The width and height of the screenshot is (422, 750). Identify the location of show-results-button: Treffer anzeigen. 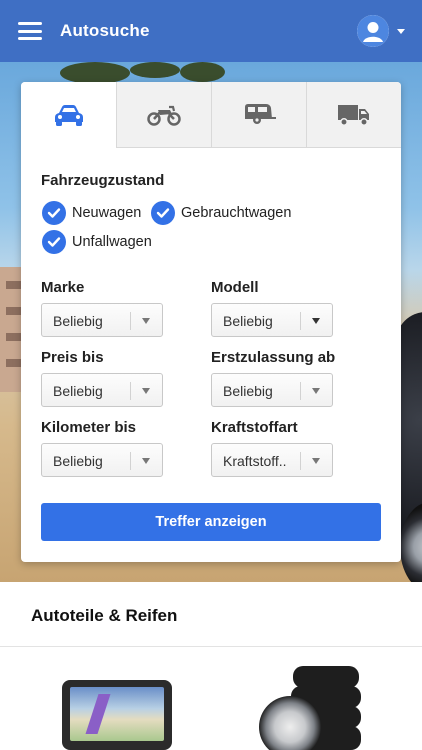
(211, 522).